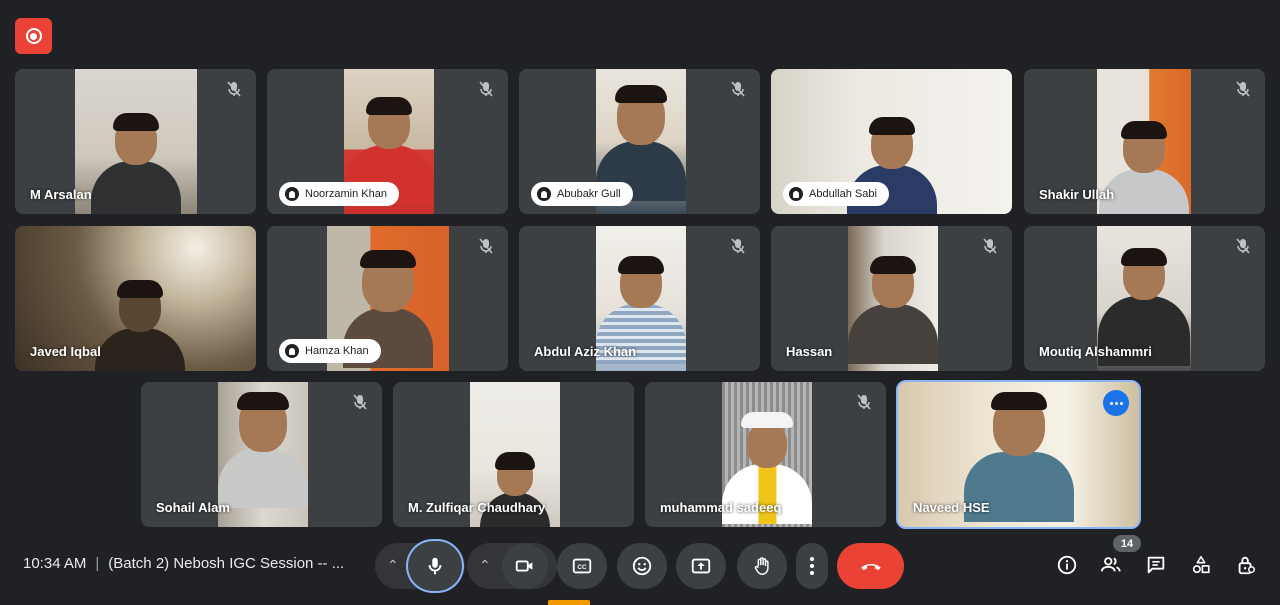  What do you see at coordinates (61, 194) in the screenshot?
I see `participant-name: M Arsalan` at bounding box center [61, 194].